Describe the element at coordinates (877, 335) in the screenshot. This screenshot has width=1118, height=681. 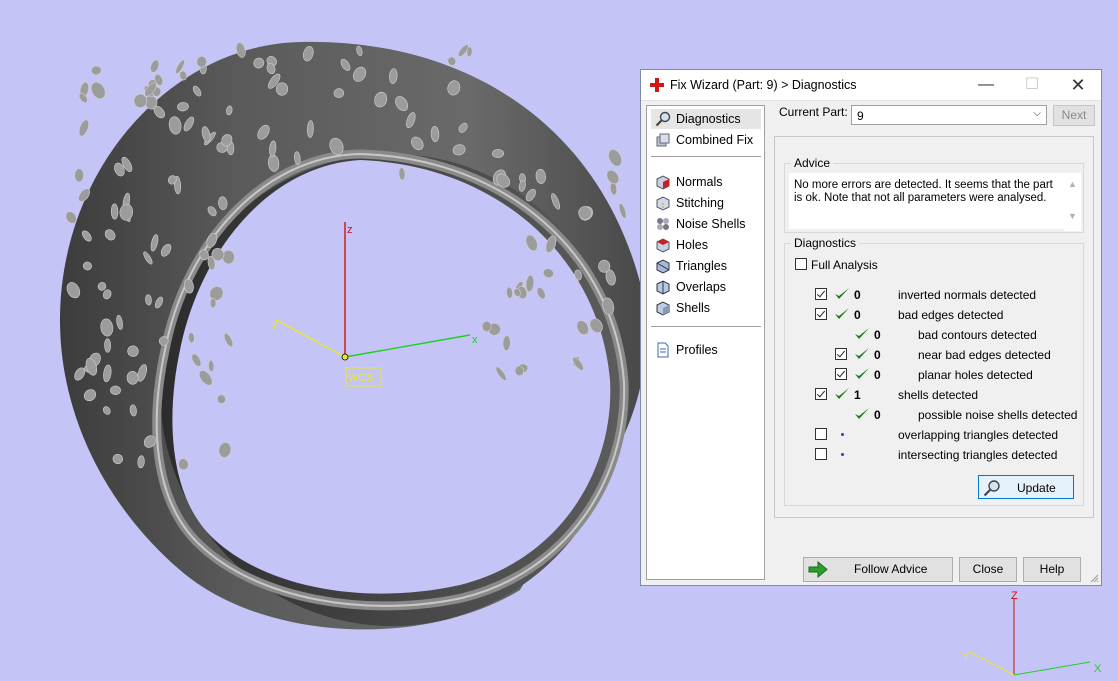
I see `bad-contours-value: 0` at that location.